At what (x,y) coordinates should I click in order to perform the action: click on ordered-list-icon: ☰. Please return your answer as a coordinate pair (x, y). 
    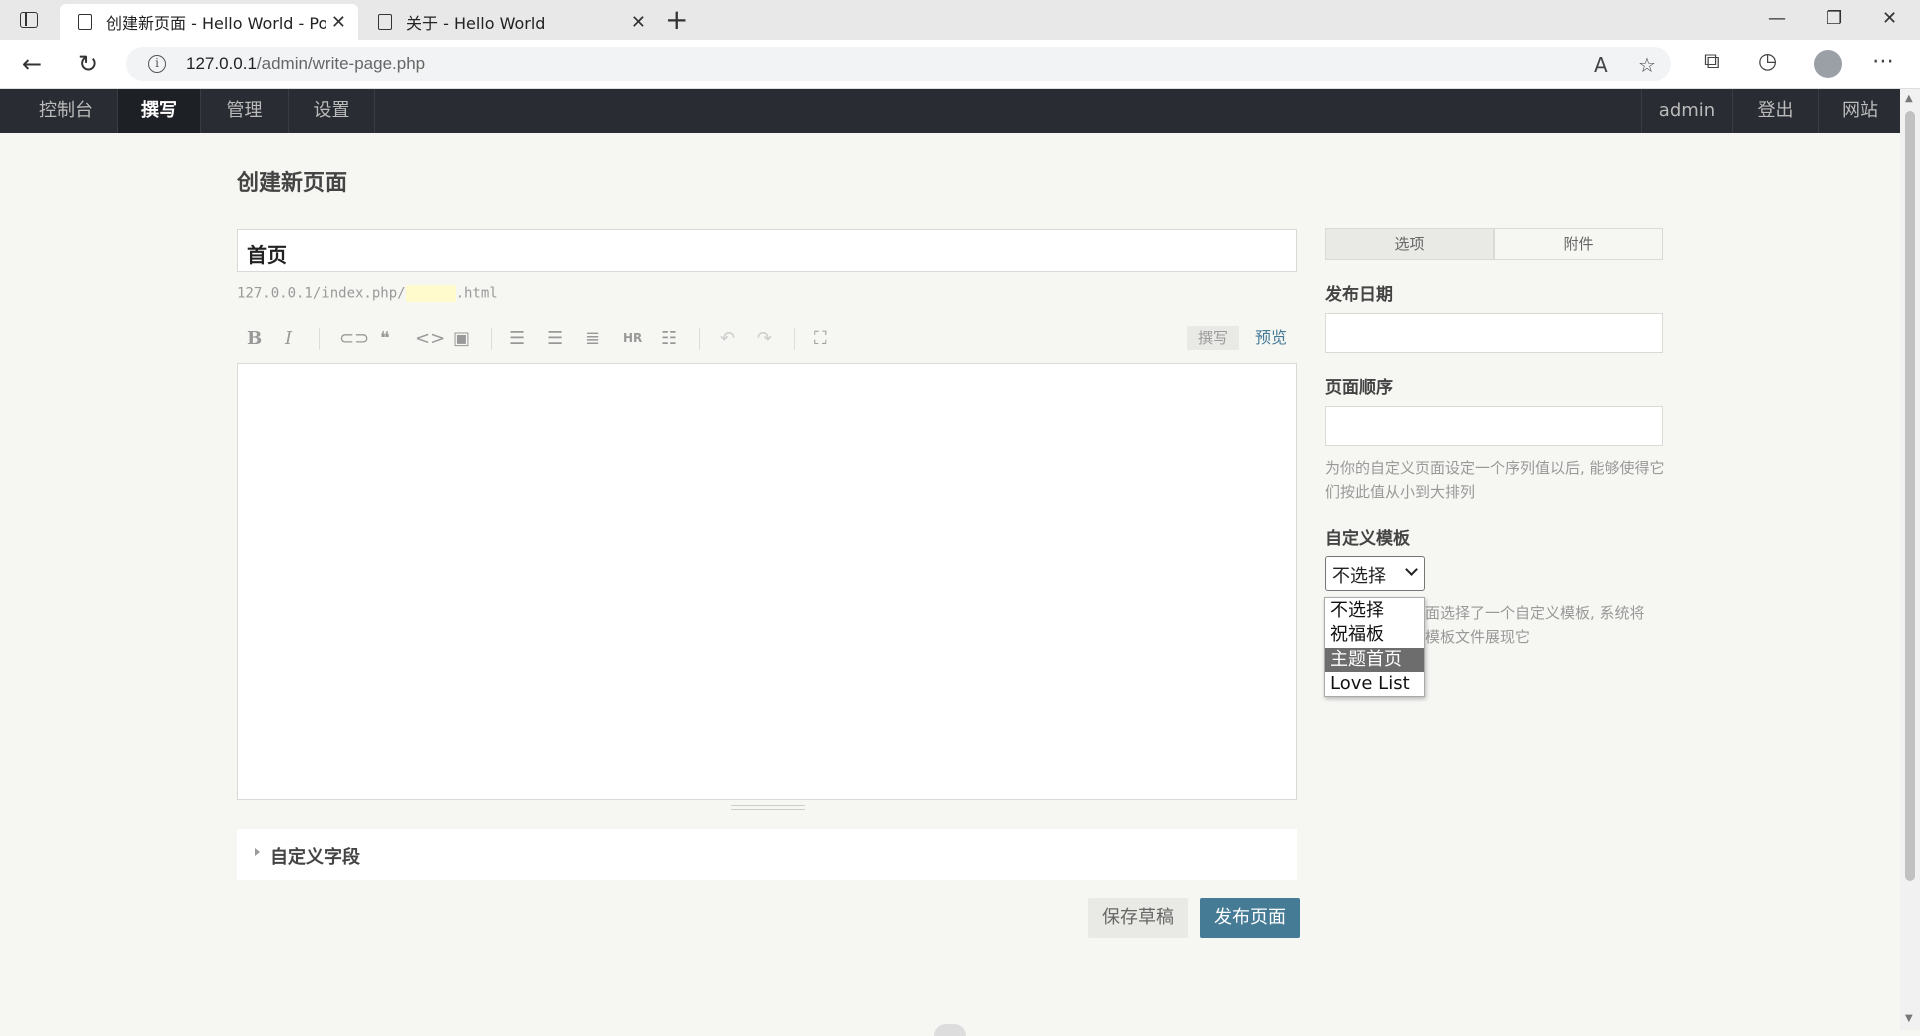
    Looking at the image, I should click on (517, 338).